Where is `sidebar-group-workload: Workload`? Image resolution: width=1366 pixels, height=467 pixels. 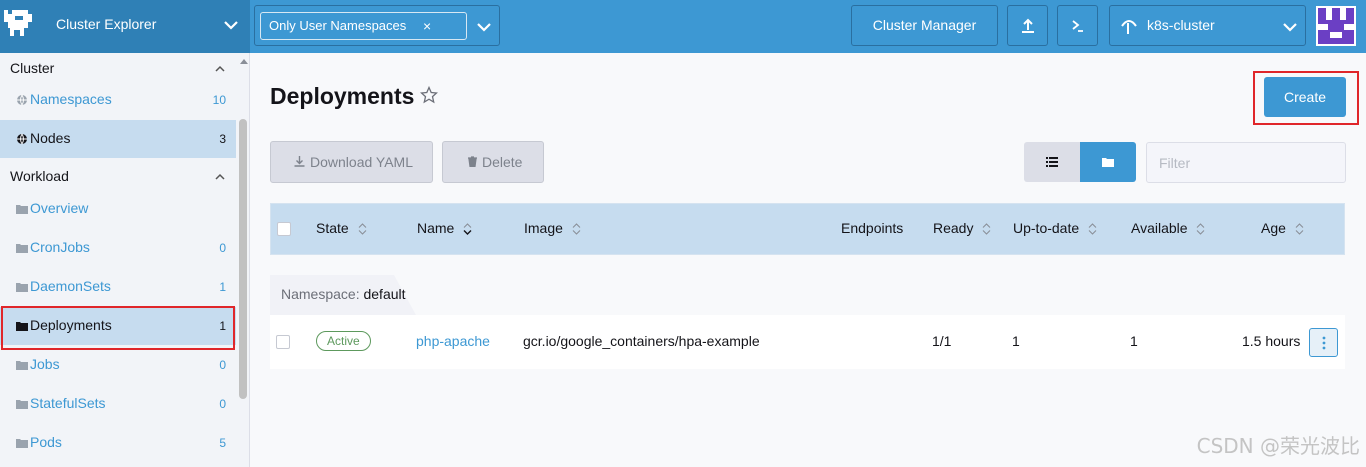 sidebar-group-workload: Workload is located at coordinates (118, 176).